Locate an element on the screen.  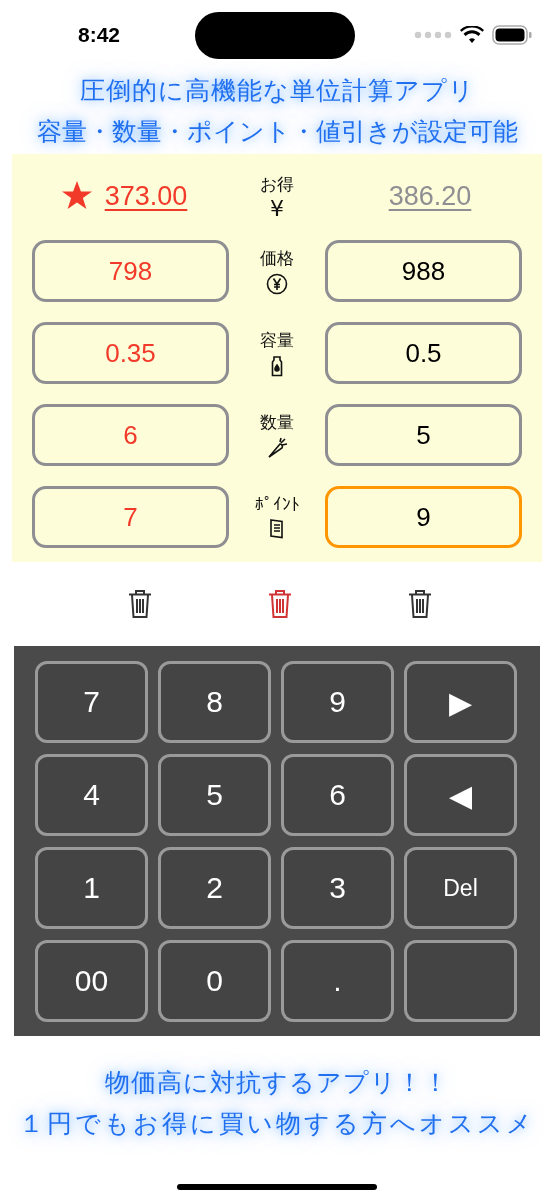
headline-text: 容量・数量・ポイント・値引きが設定可能 is located at coordinates (277, 132).